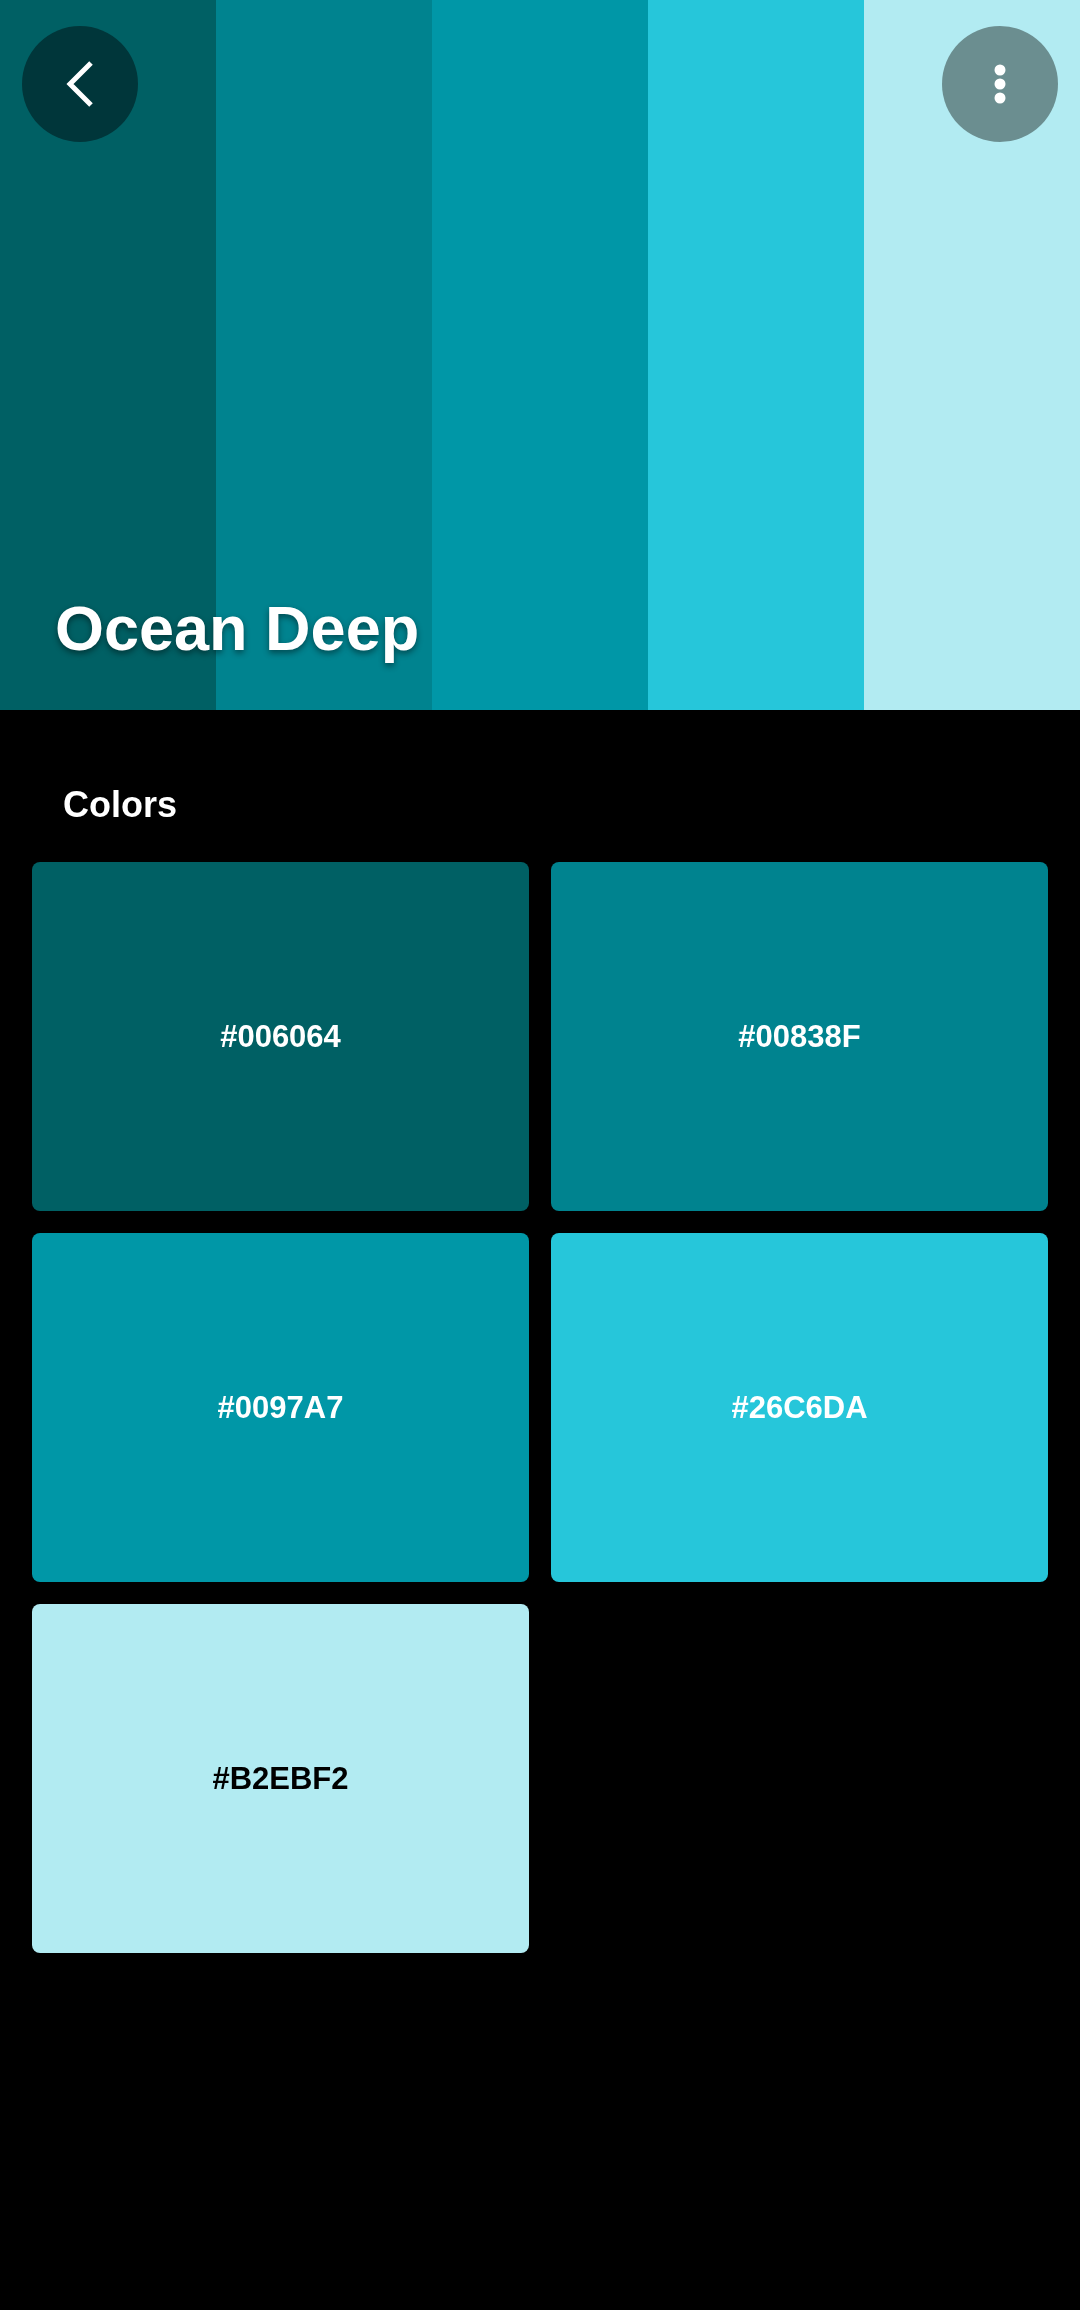 This screenshot has width=1080, height=2310. I want to click on color-card: #00838F, so click(799, 1036).